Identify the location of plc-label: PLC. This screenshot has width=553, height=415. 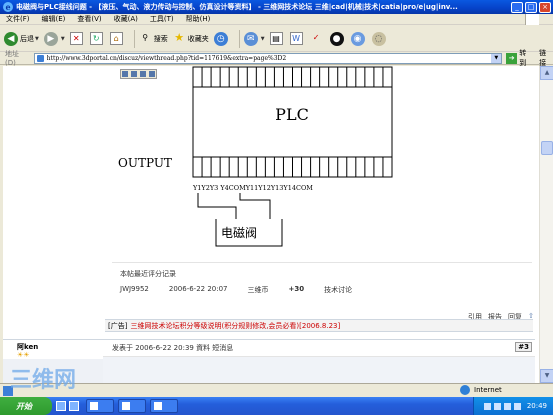
(292, 114).